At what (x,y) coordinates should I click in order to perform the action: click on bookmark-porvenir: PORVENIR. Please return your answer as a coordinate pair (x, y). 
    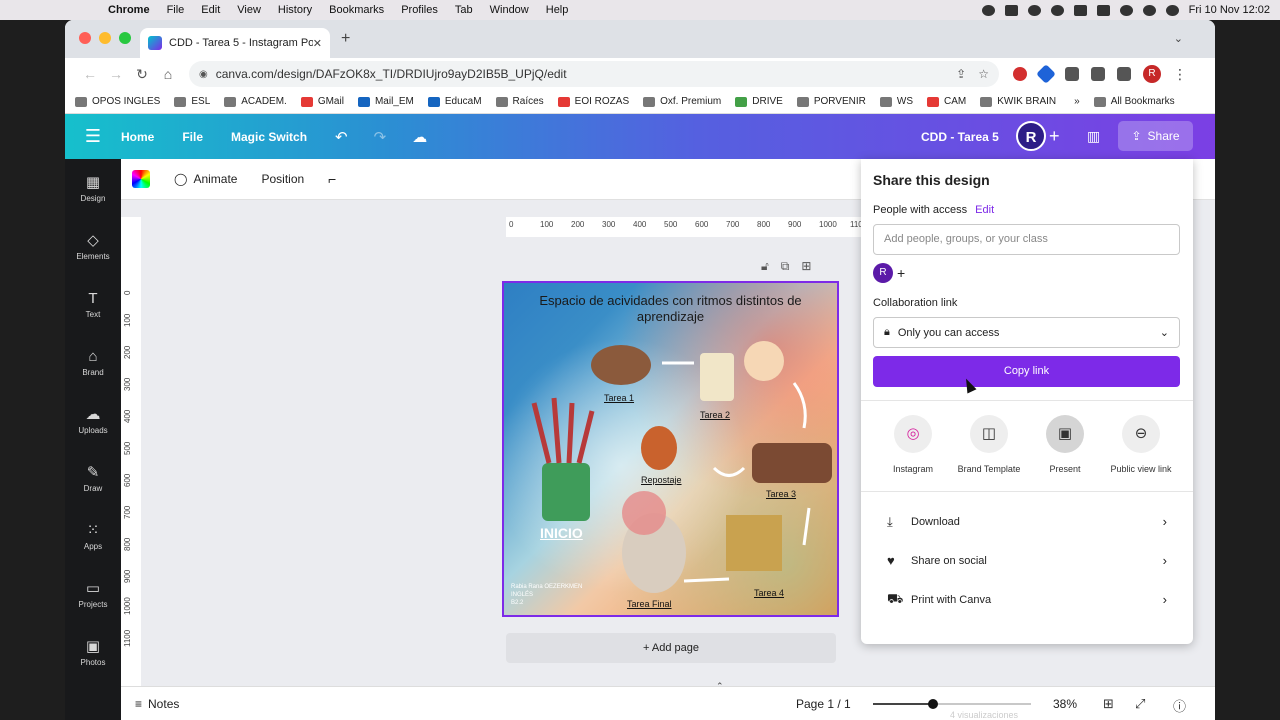
    Looking at the image, I should click on (831, 101).